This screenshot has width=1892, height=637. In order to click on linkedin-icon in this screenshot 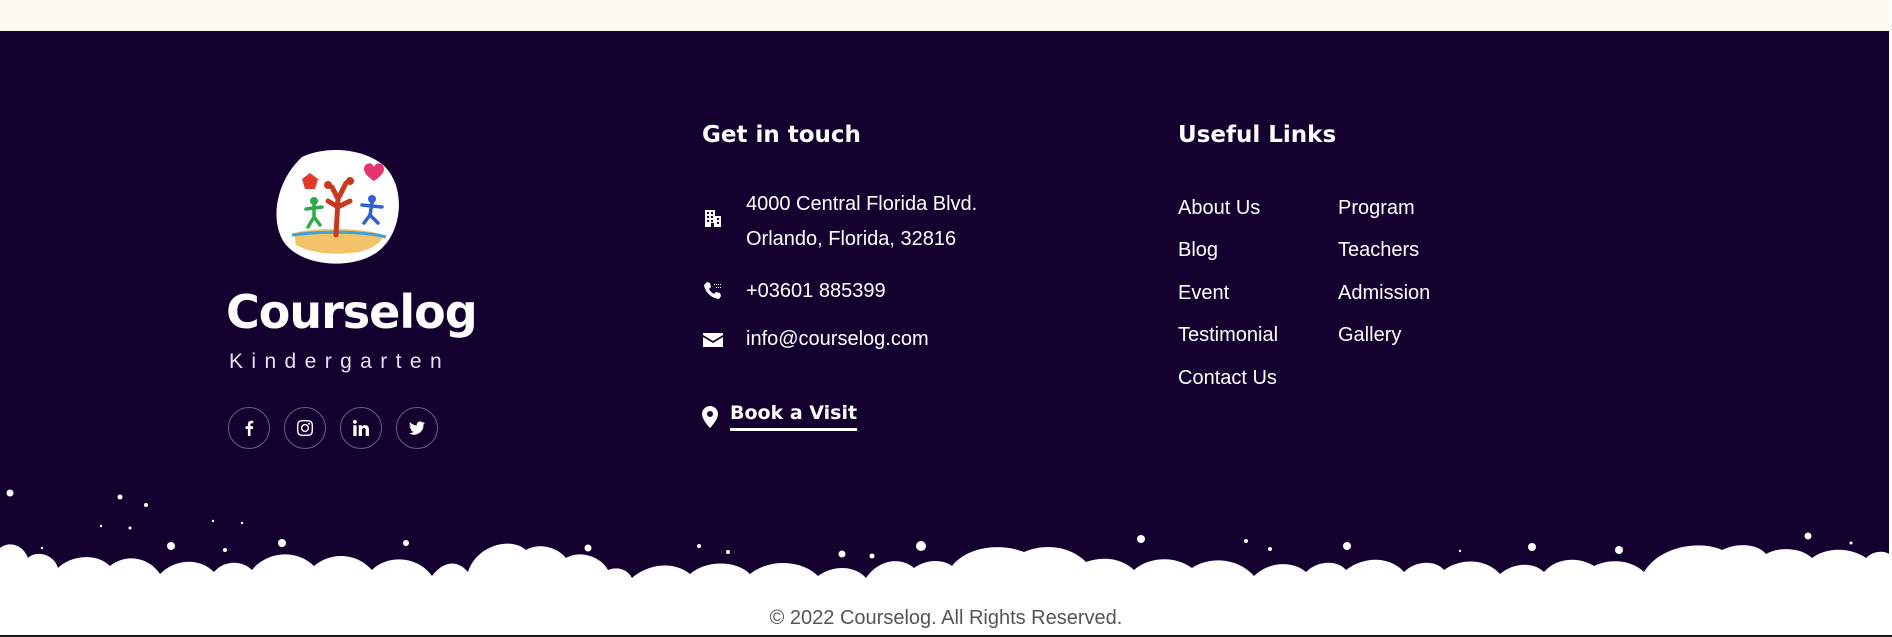, I will do `click(361, 428)`.